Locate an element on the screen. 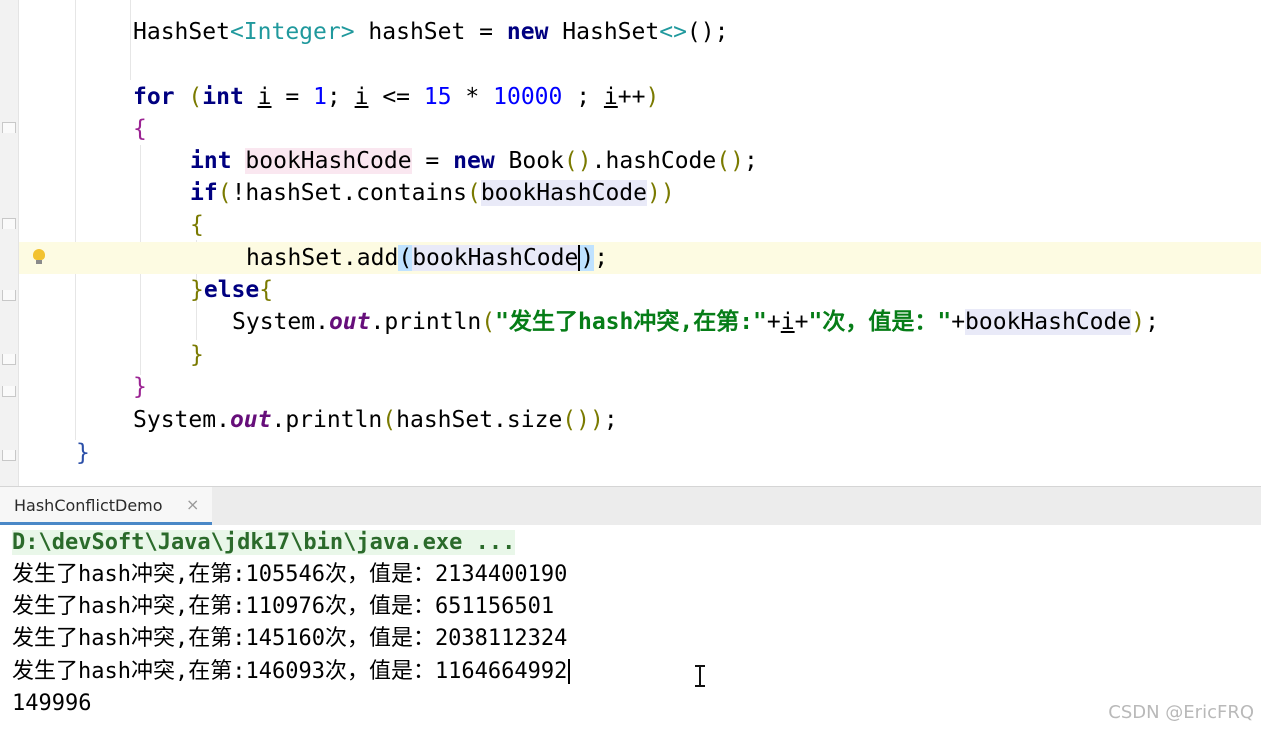 Image resolution: width=1261 pixels, height=732 pixels. token-call: .hashCode is located at coordinates (654, 161).